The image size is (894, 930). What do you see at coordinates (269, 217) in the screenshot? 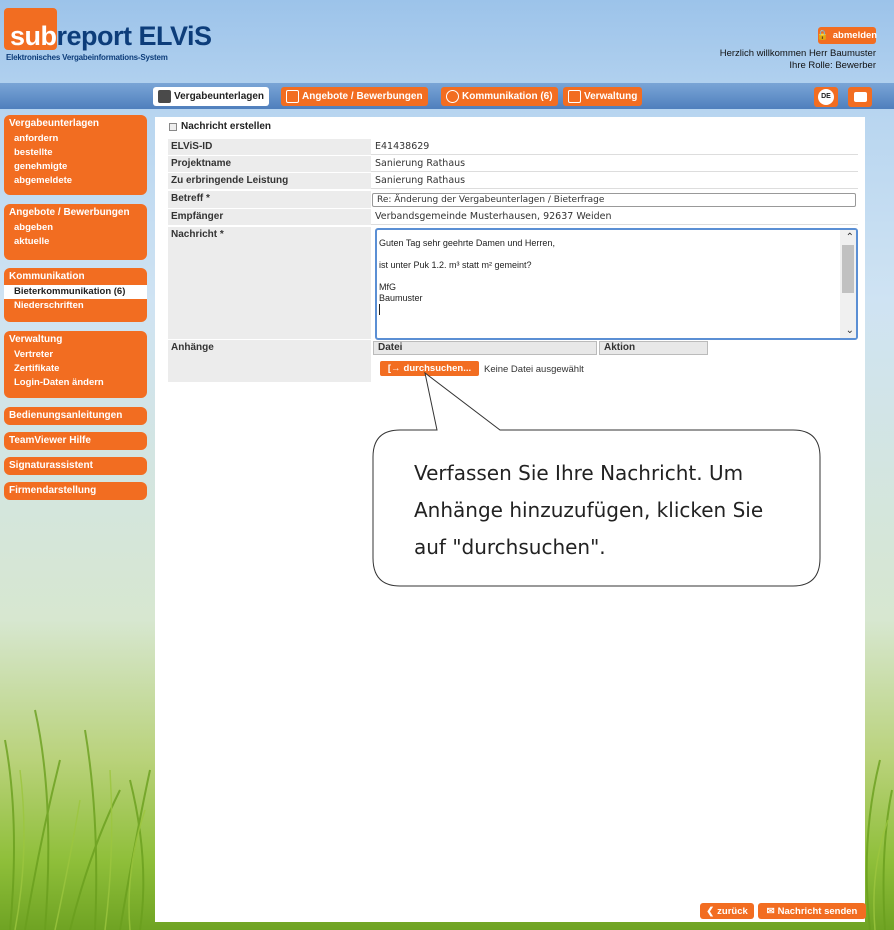
I see `label-recipient: Empfänger` at bounding box center [269, 217].